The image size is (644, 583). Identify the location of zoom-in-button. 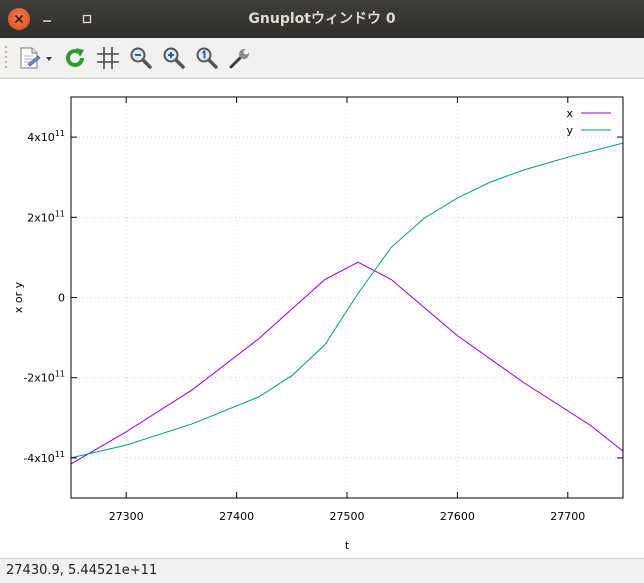
(174, 58).